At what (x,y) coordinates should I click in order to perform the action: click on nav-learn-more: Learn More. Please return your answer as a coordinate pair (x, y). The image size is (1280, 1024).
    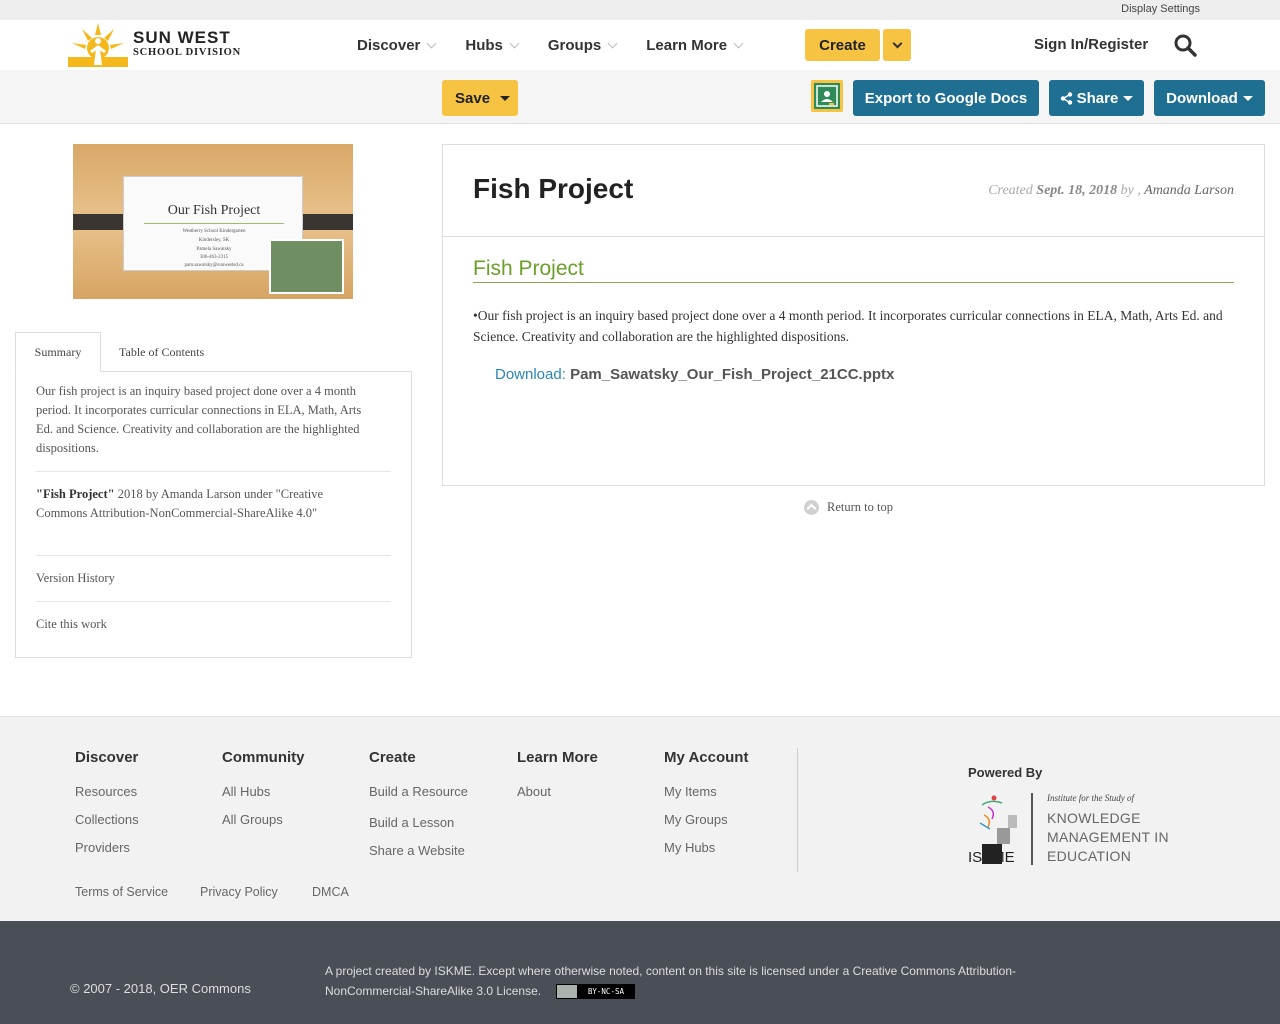
    Looking at the image, I should click on (695, 45).